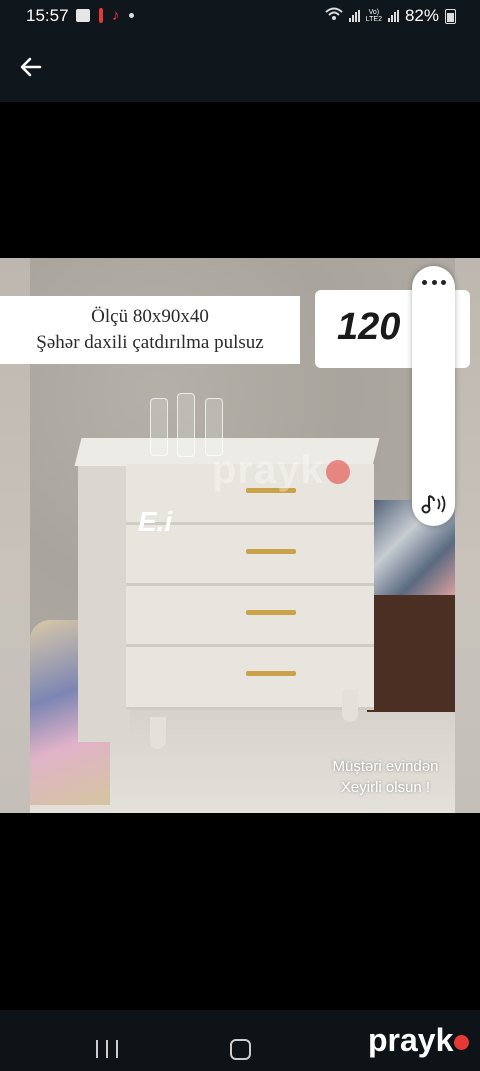 The image size is (480, 1071). Describe the element at coordinates (150, 342) in the screenshot. I see `delivery-label: Şəhər daxili çatdırılma pulsuz` at that location.